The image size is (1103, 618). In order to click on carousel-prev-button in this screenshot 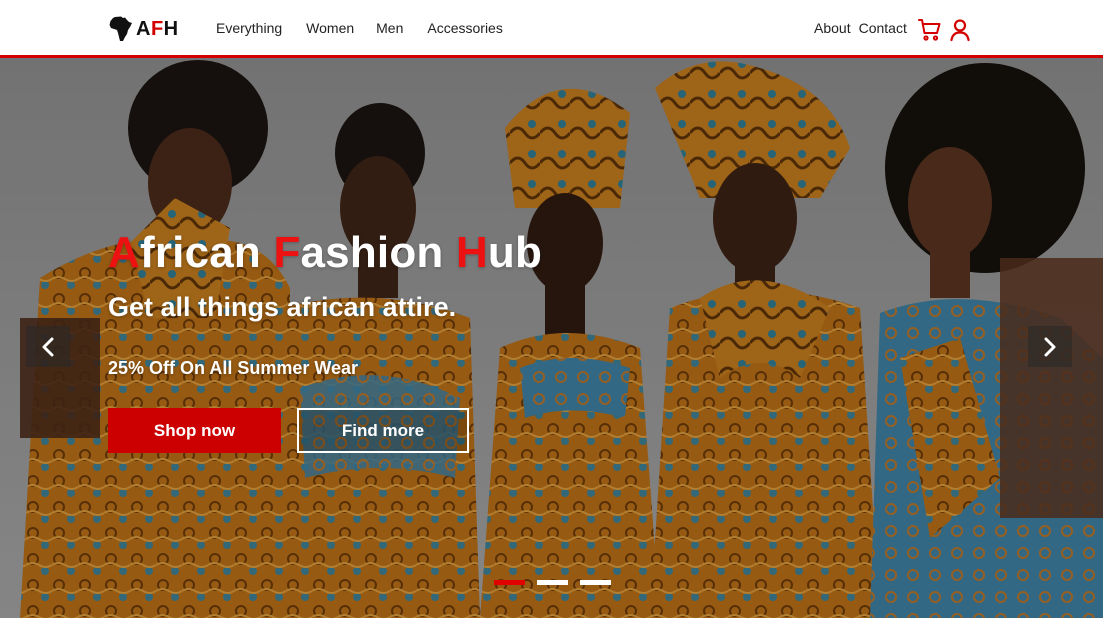, I will do `click(48, 346)`.